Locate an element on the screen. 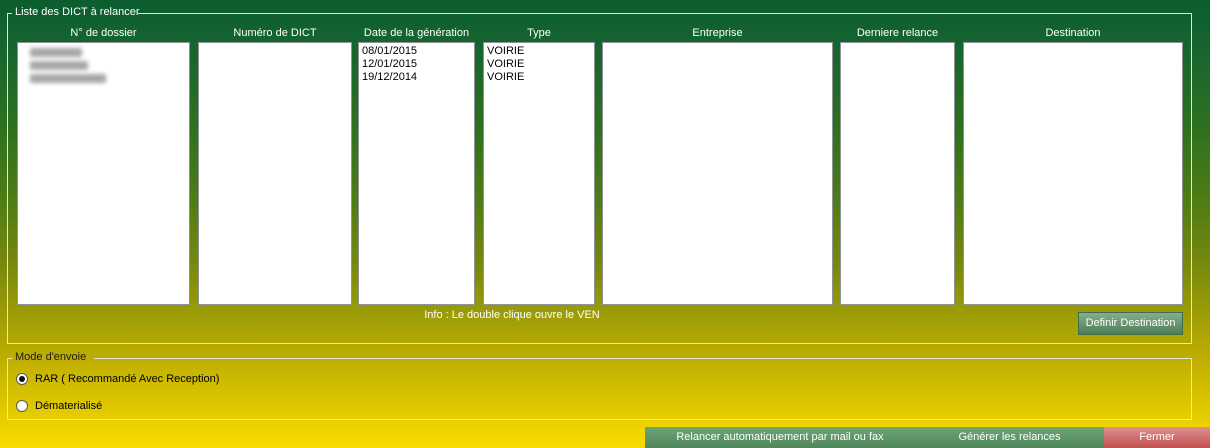  column-header-relance: Derniere relance is located at coordinates (897, 33).